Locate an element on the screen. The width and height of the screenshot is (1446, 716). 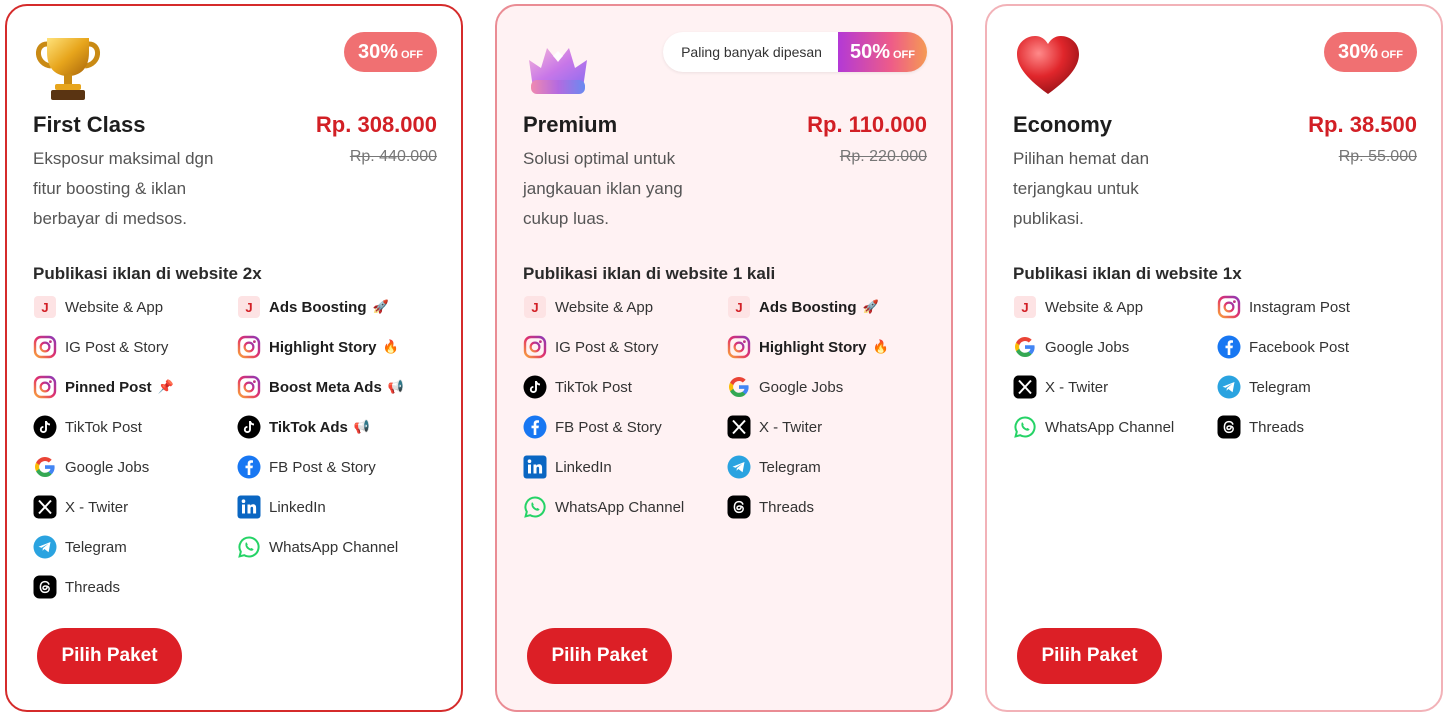
x-icon is located at coordinates (45, 507).